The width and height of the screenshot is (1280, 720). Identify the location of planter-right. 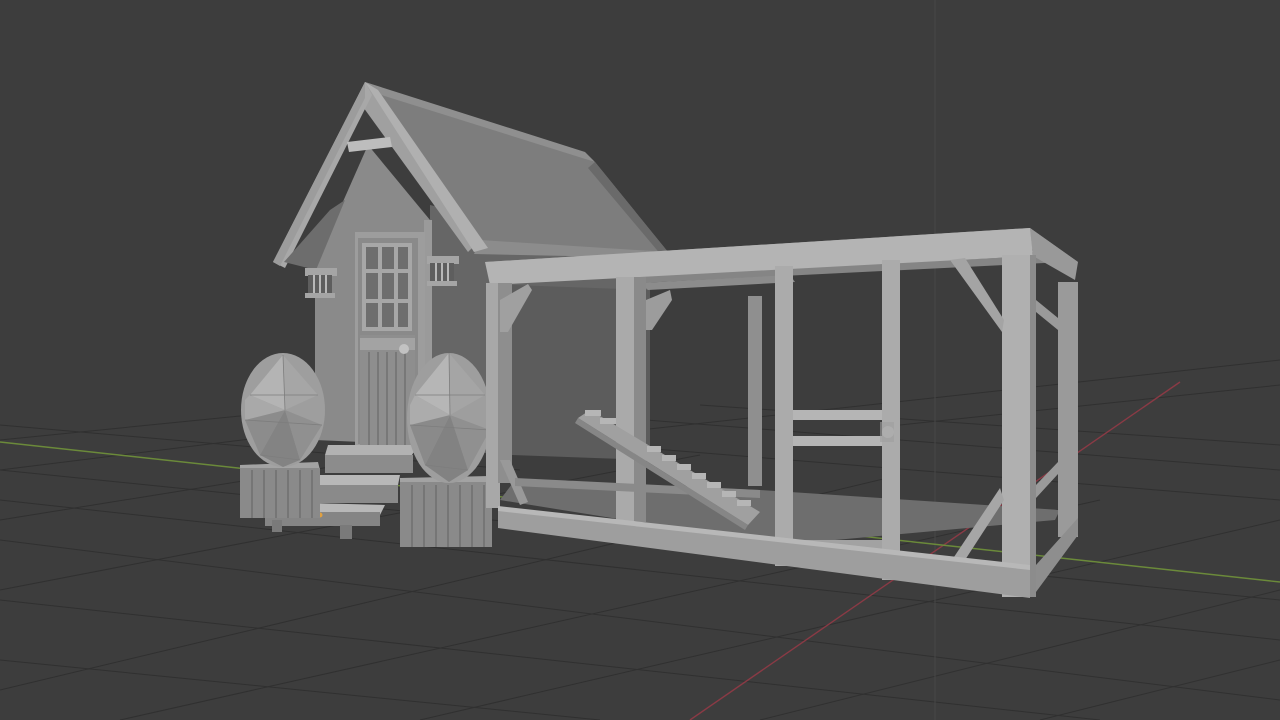
(446, 511).